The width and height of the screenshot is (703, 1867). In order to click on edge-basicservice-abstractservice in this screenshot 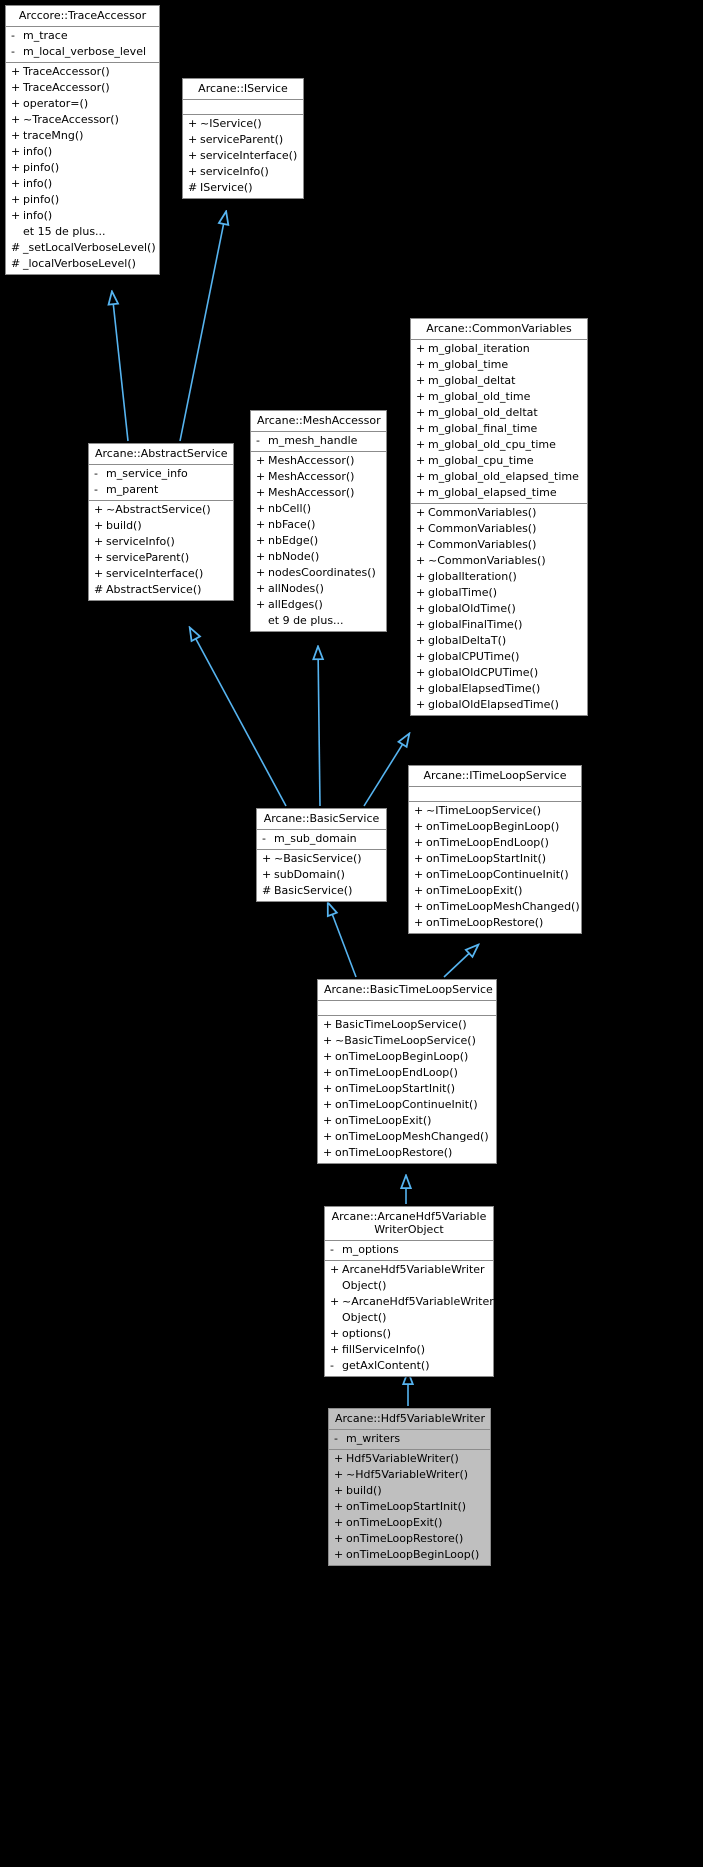, I will do `click(238, 717)`.